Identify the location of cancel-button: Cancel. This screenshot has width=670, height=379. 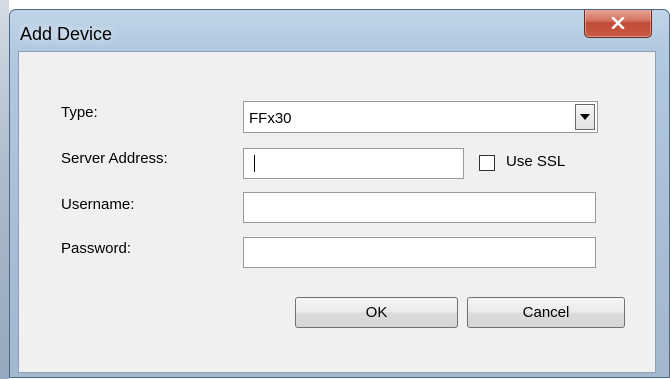
(546, 312).